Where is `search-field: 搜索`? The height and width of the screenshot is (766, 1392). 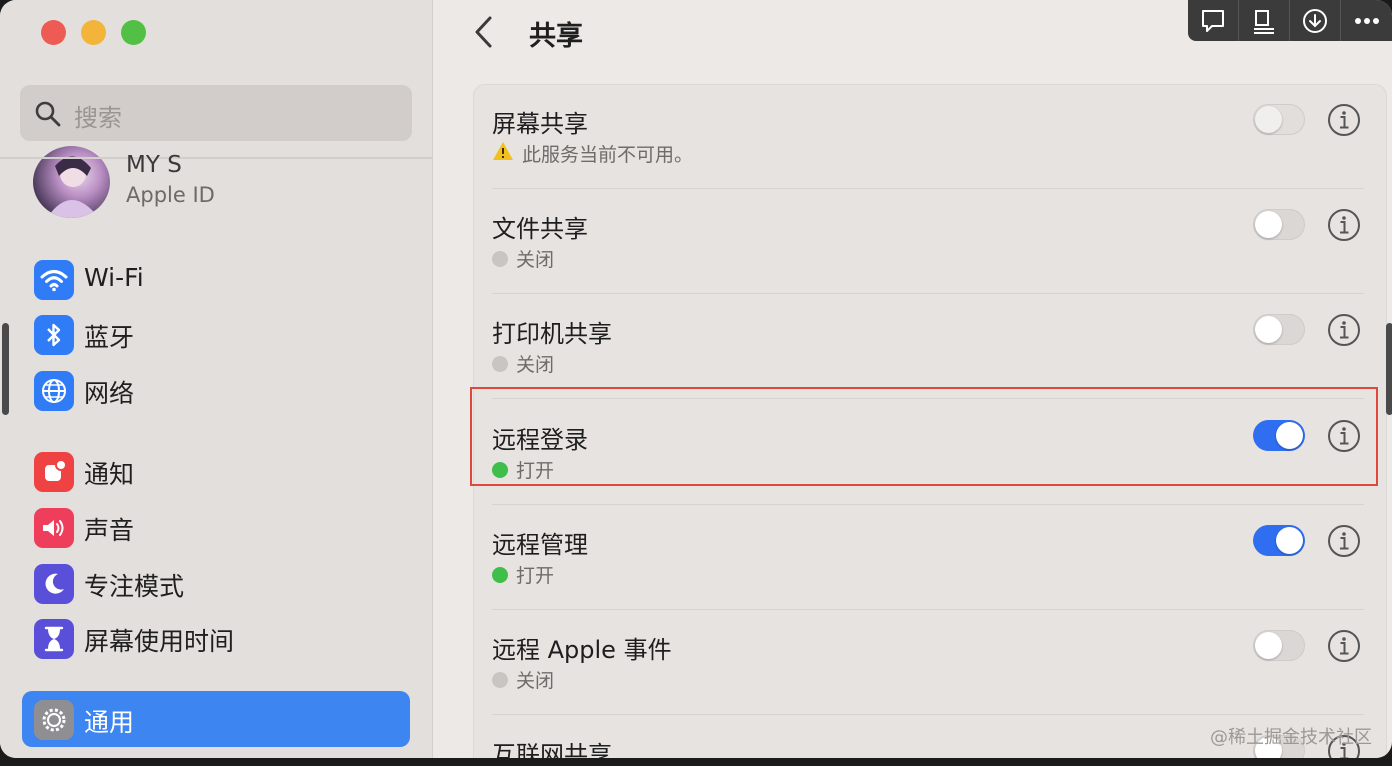 search-field: 搜索 is located at coordinates (216, 113).